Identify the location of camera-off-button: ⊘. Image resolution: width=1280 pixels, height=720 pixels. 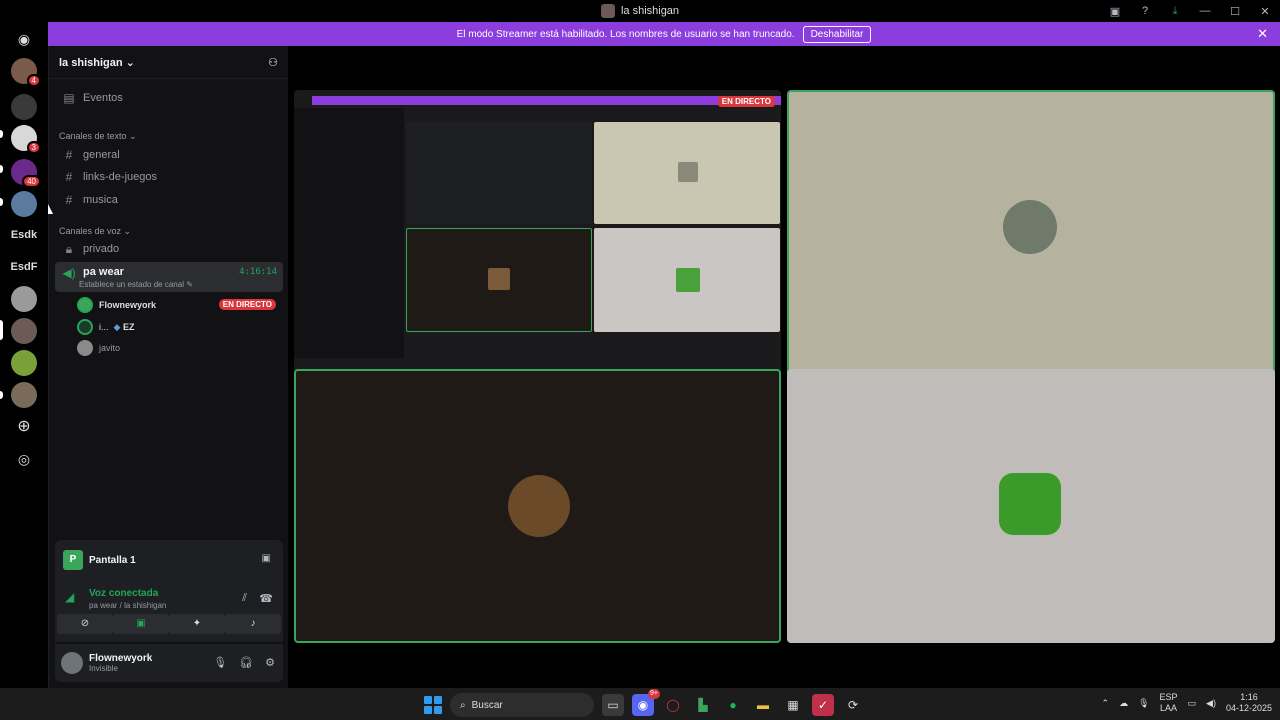
(85, 624).